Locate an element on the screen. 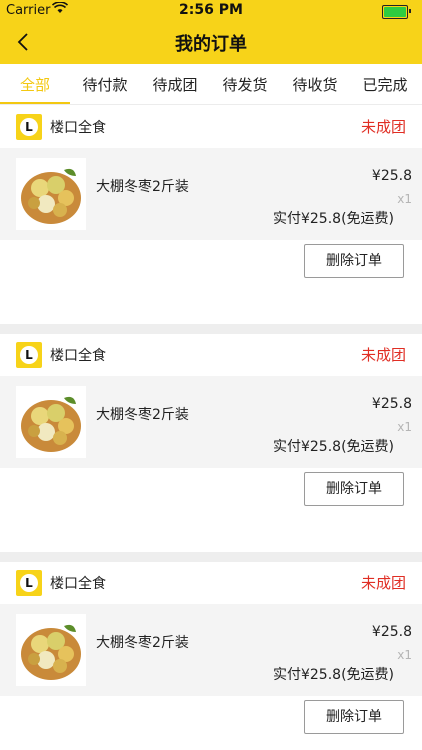  clock: 2:56 PM is located at coordinates (211, 10).